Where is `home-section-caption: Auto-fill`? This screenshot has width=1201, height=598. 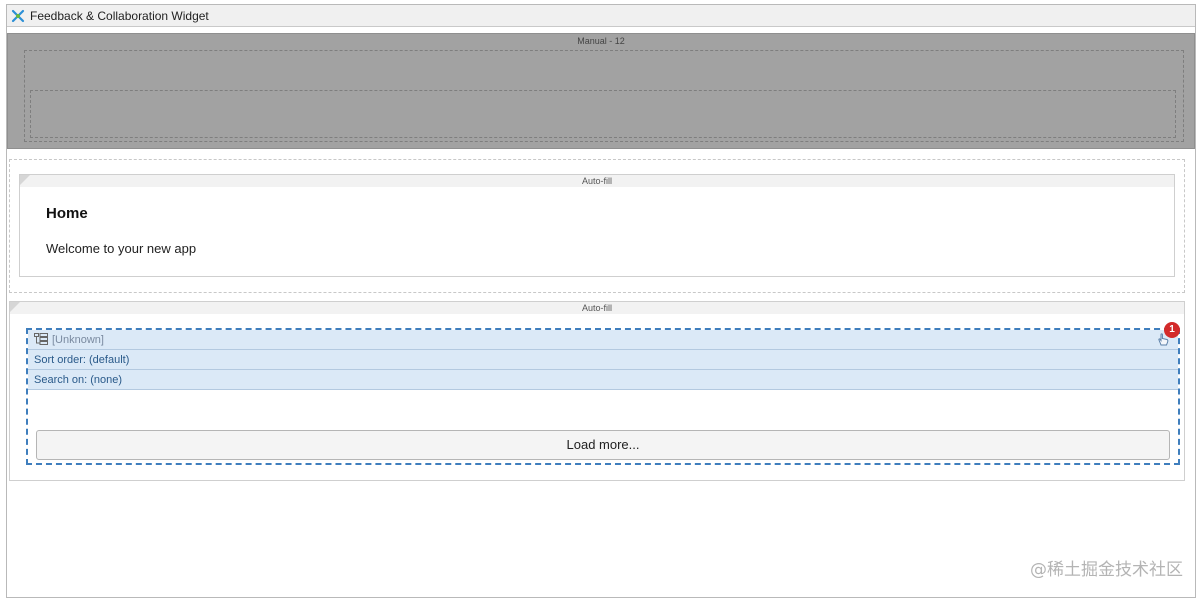
home-section-caption: Auto-fill is located at coordinates (597, 181).